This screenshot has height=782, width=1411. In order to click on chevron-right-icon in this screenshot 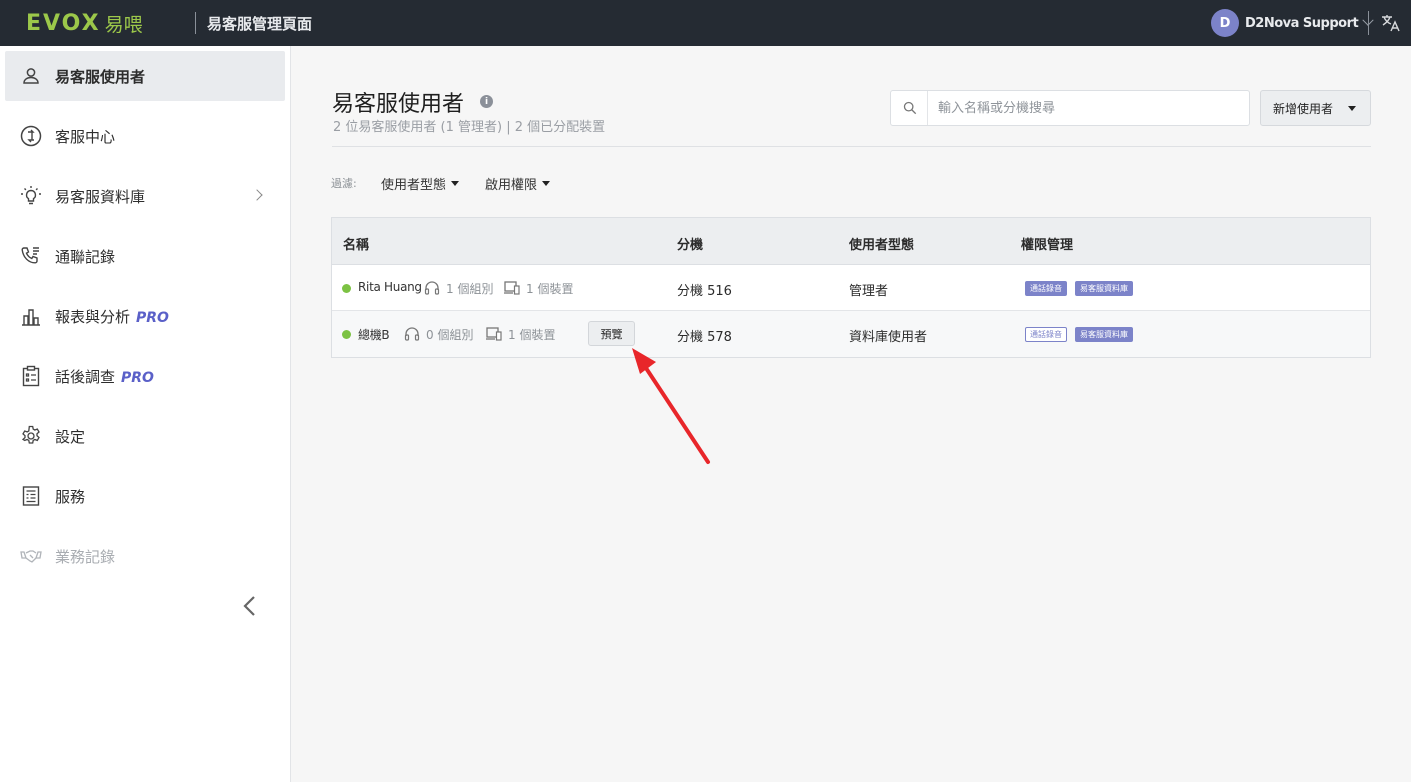, I will do `click(257, 195)`.